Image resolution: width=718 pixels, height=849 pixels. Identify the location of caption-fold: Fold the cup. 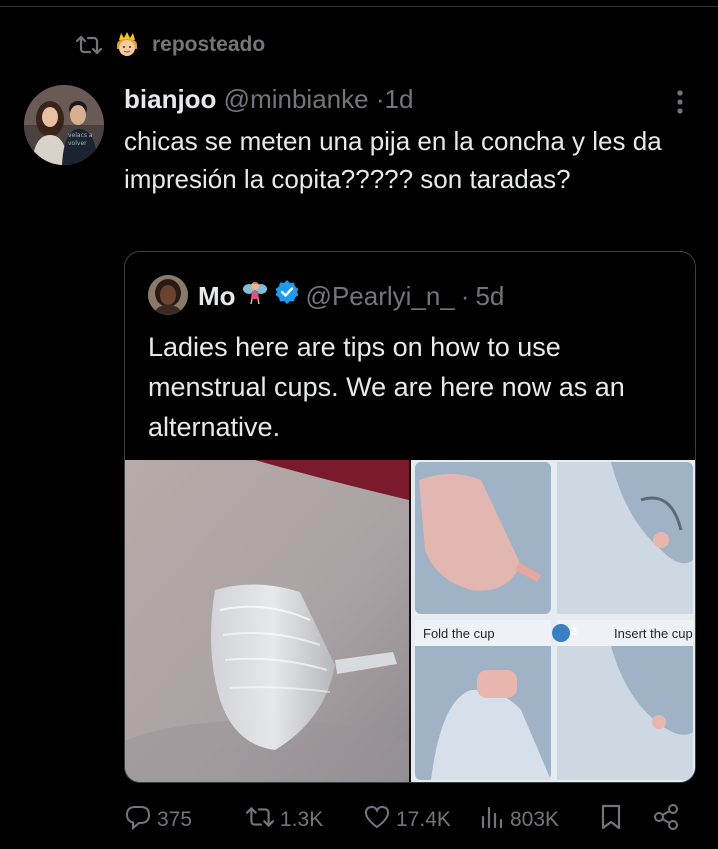
(459, 633).